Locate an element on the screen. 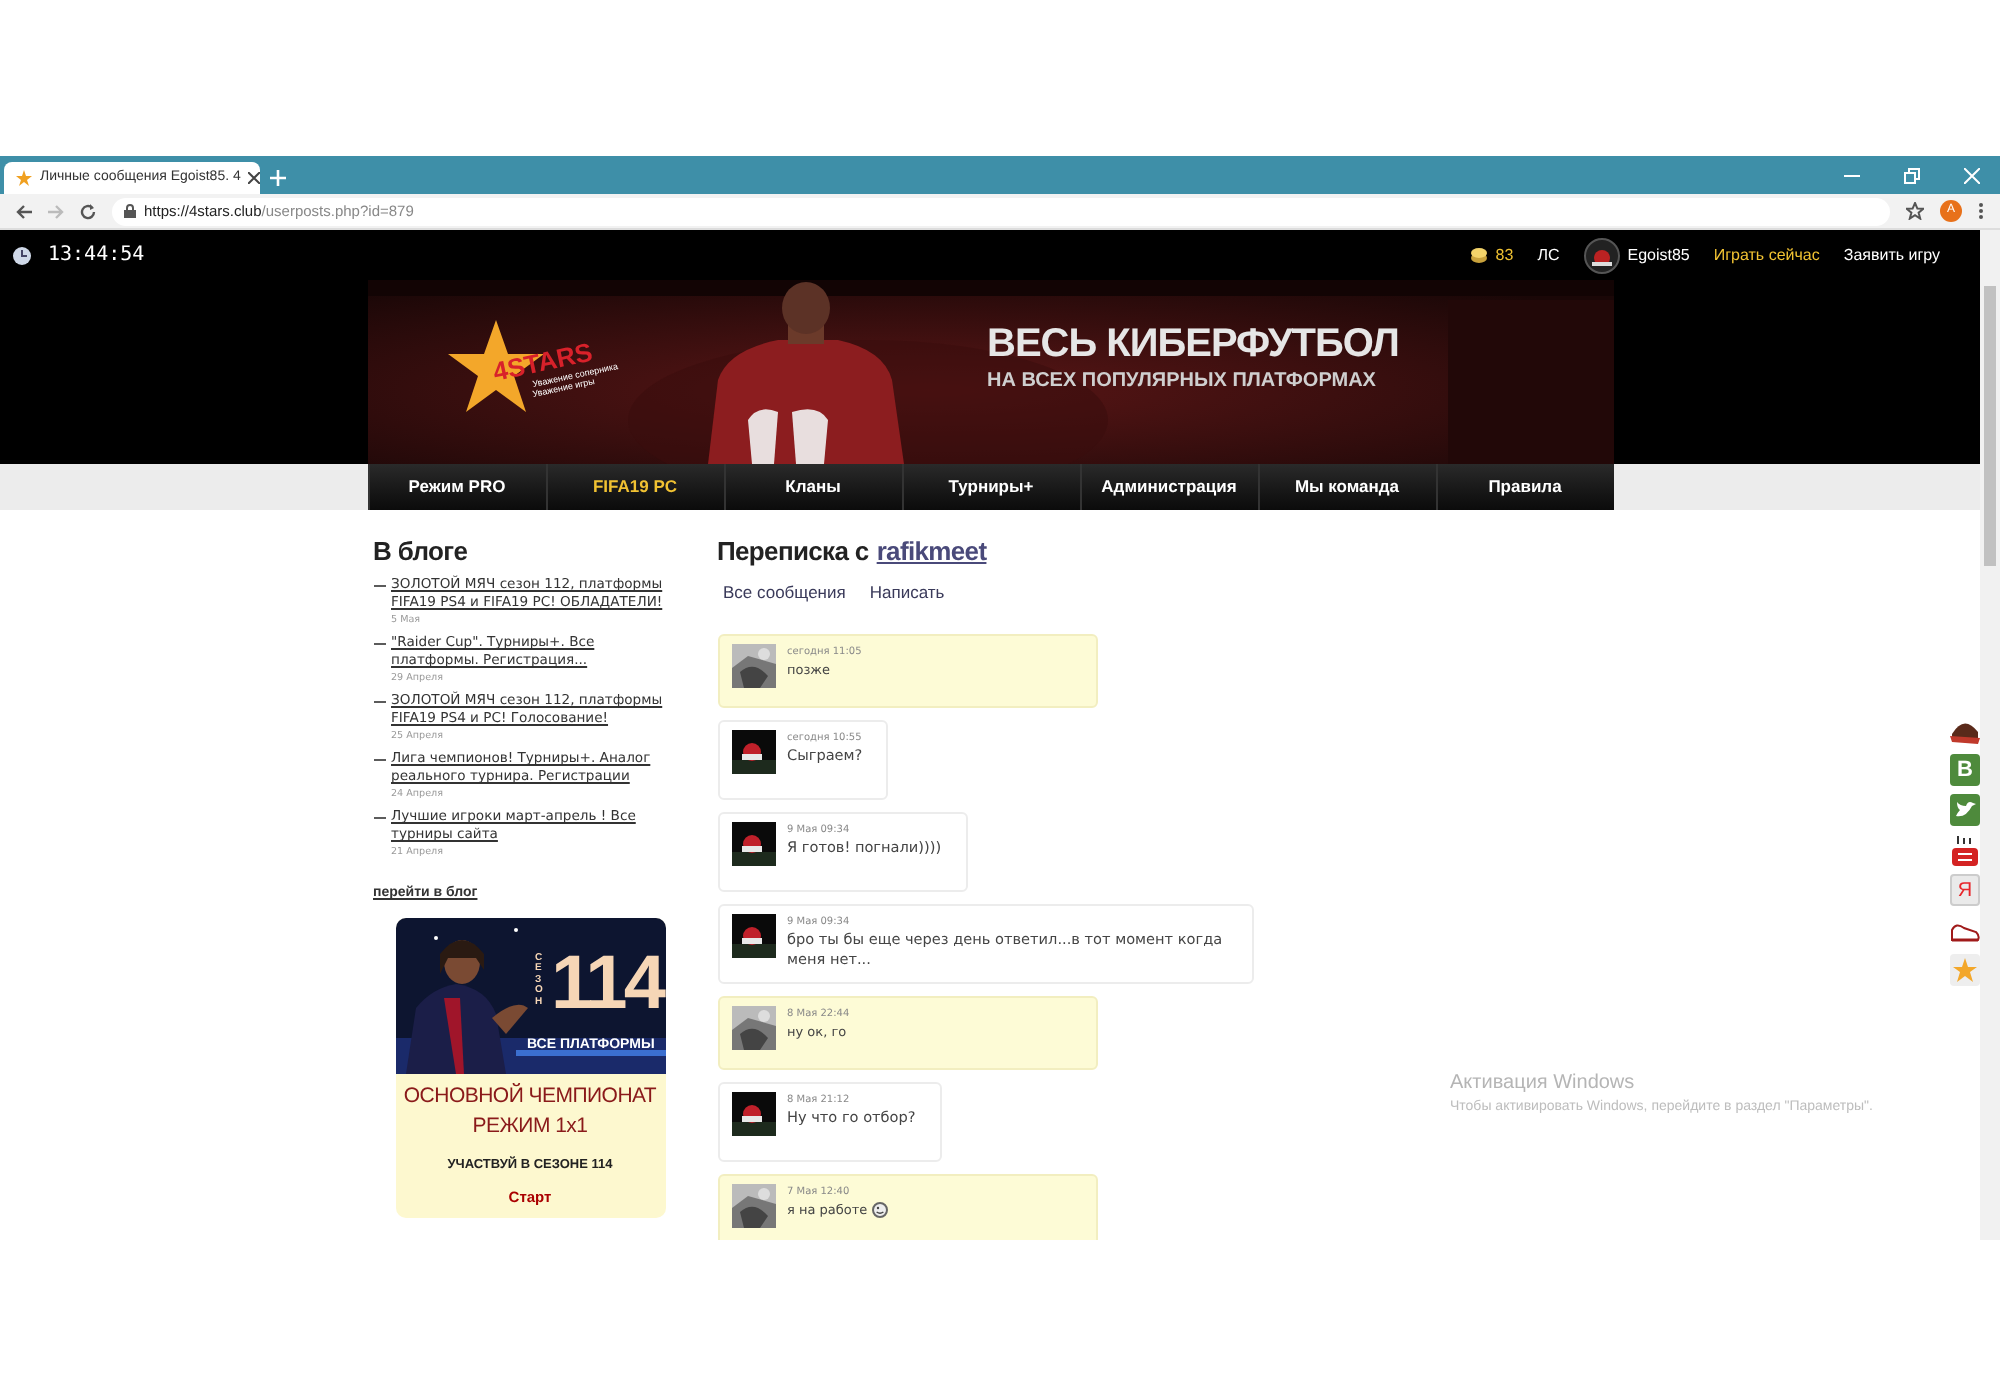  bookmark-star-icon is located at coordinates (1915, 211).